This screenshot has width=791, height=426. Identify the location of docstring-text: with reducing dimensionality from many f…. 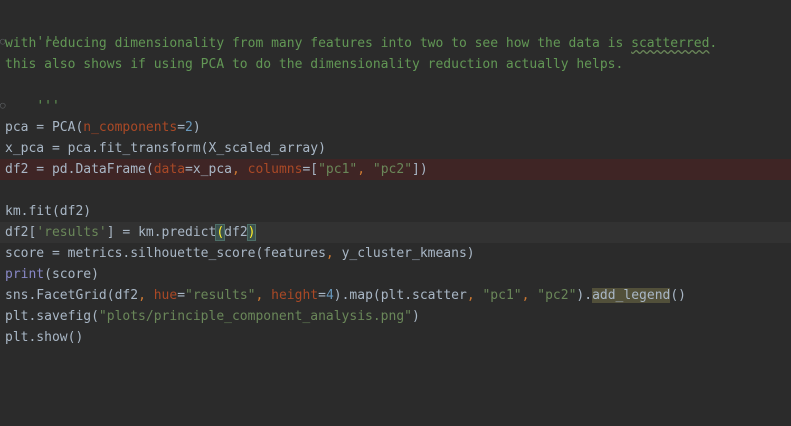
(318, 43).